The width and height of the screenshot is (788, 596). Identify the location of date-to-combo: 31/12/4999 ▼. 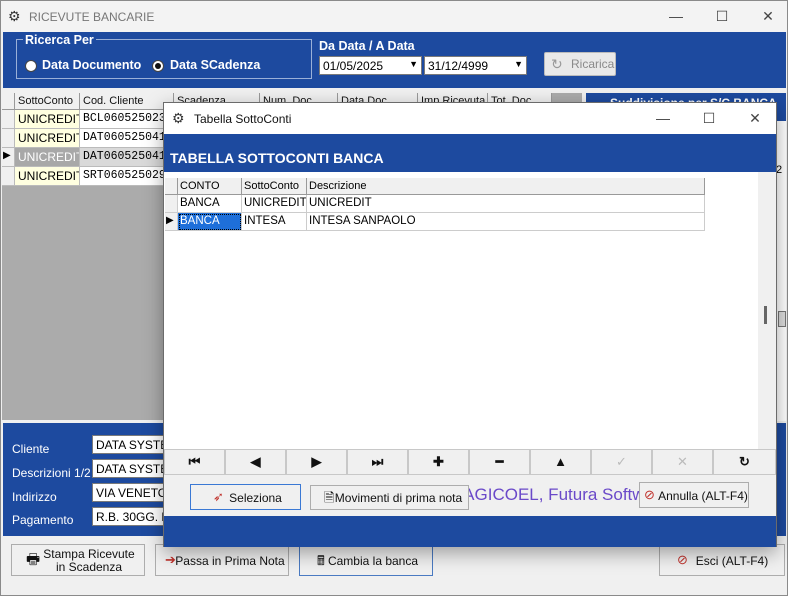
(475, 65).